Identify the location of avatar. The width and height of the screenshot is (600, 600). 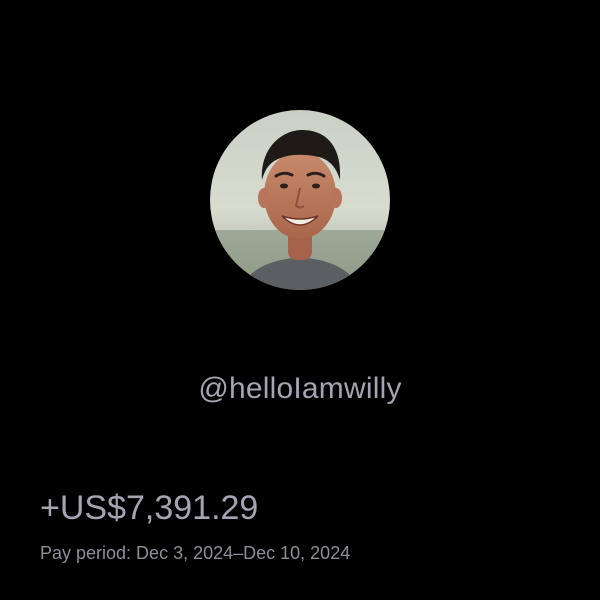
(300, 200).